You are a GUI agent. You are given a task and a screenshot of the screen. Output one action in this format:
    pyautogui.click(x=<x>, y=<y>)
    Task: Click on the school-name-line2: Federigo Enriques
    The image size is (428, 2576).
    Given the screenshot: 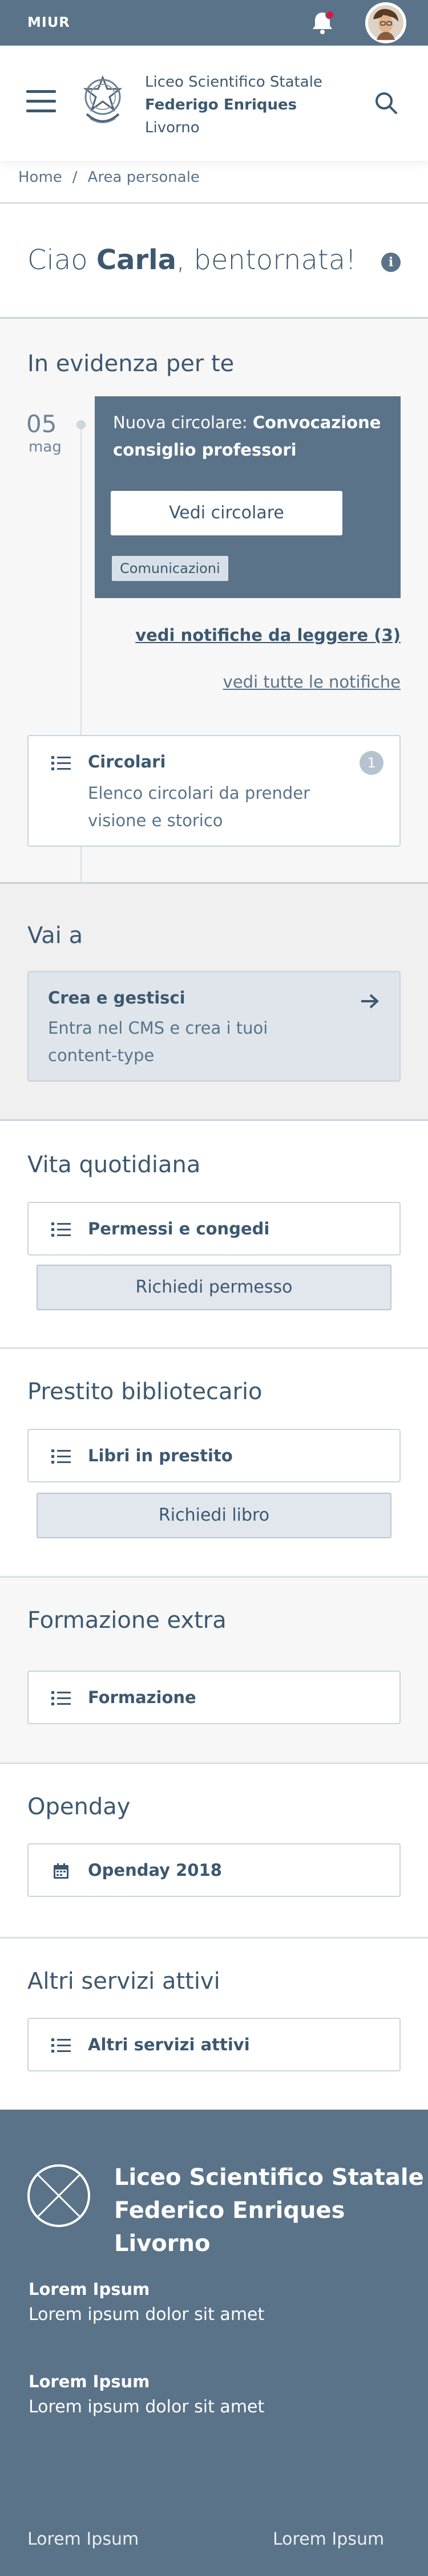 What is the action you would take?
    pyautogui.click(x=221, y=104)
    